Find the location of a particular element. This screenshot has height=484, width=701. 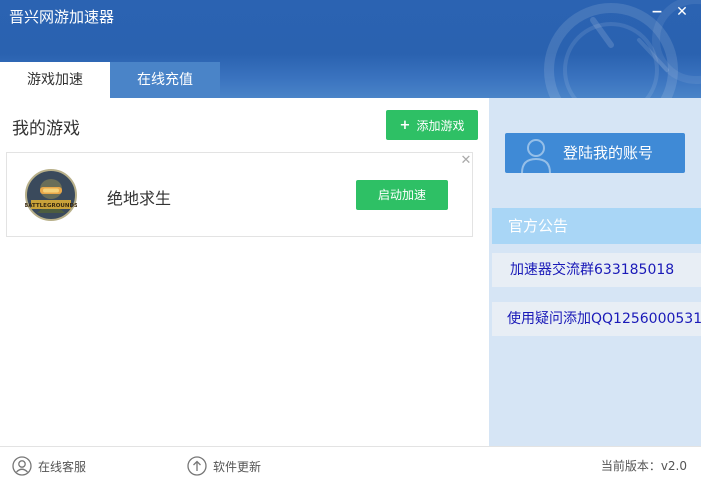

footer: 在线客服 软件更新 当前版本：v2.0 is located at coordinates (350, 465).